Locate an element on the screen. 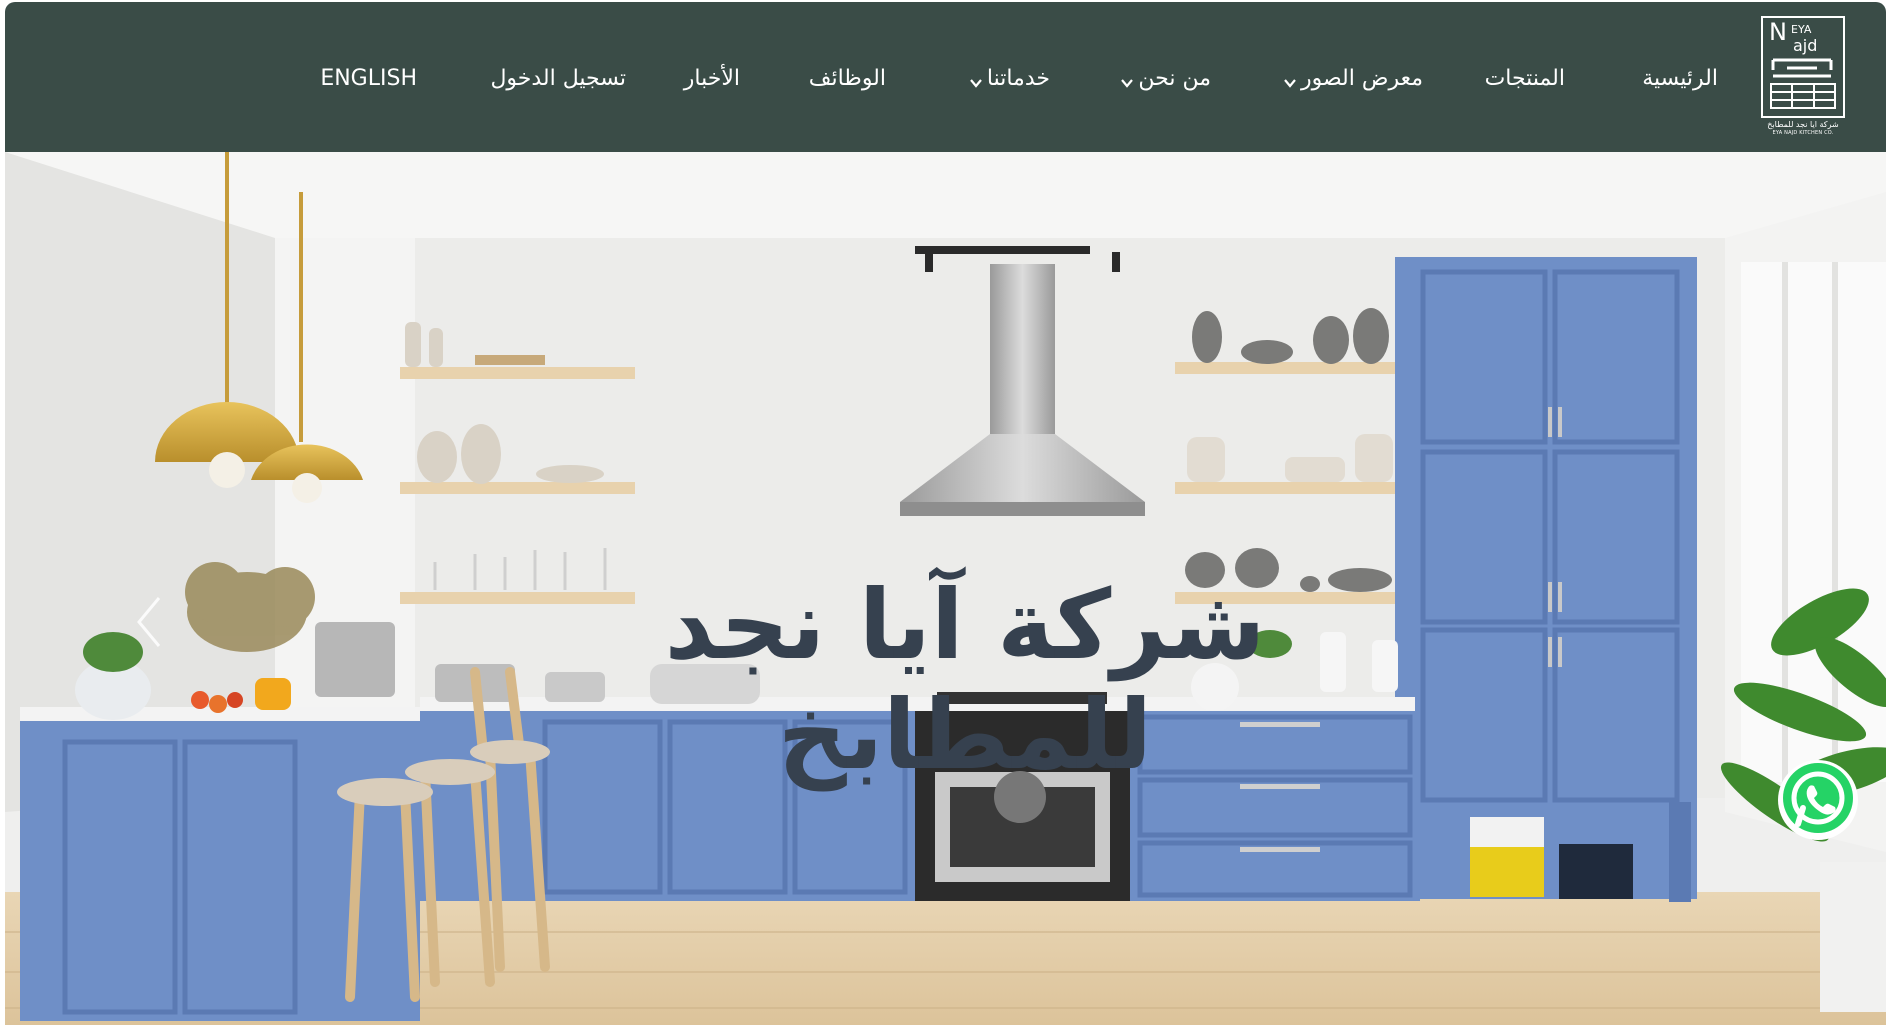 This screenshot has width=1886, height=1027. chevron-left-icon is located at coordinates (149, 626).